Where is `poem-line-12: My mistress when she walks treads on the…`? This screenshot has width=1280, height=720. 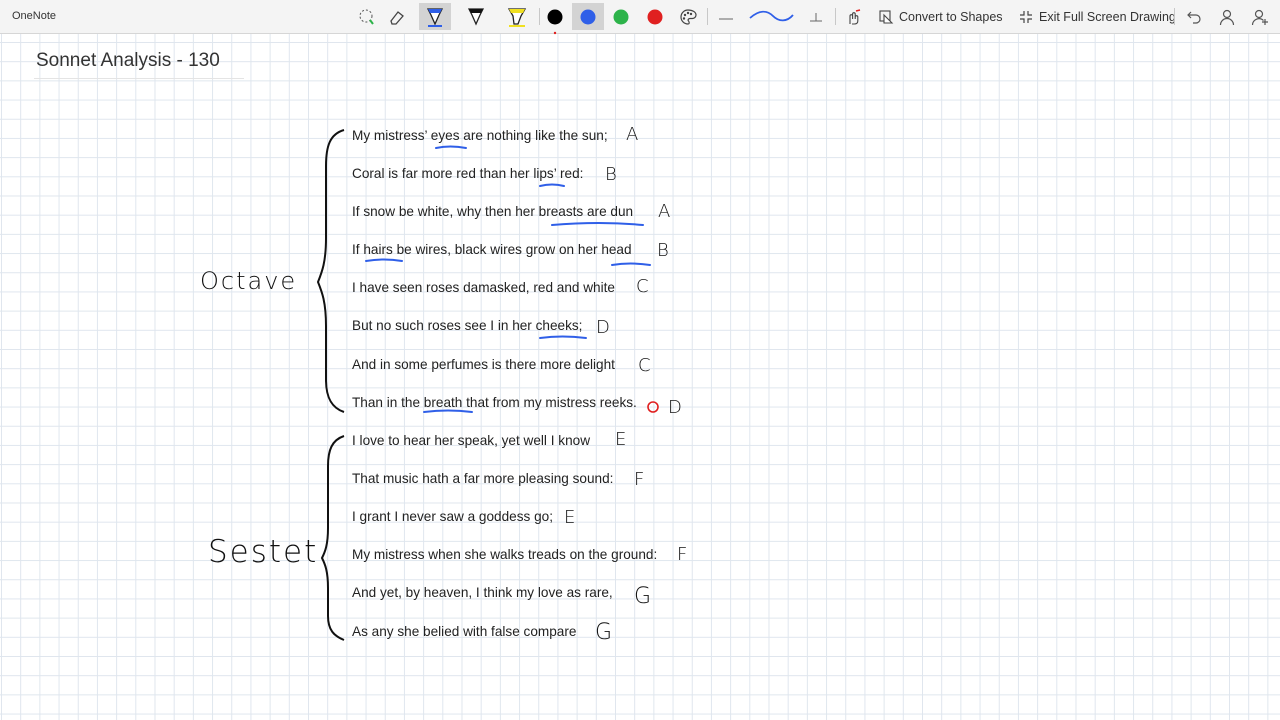 poem-line-12: My mistress when she walks treads on the… is located at coordinates (505, 554).